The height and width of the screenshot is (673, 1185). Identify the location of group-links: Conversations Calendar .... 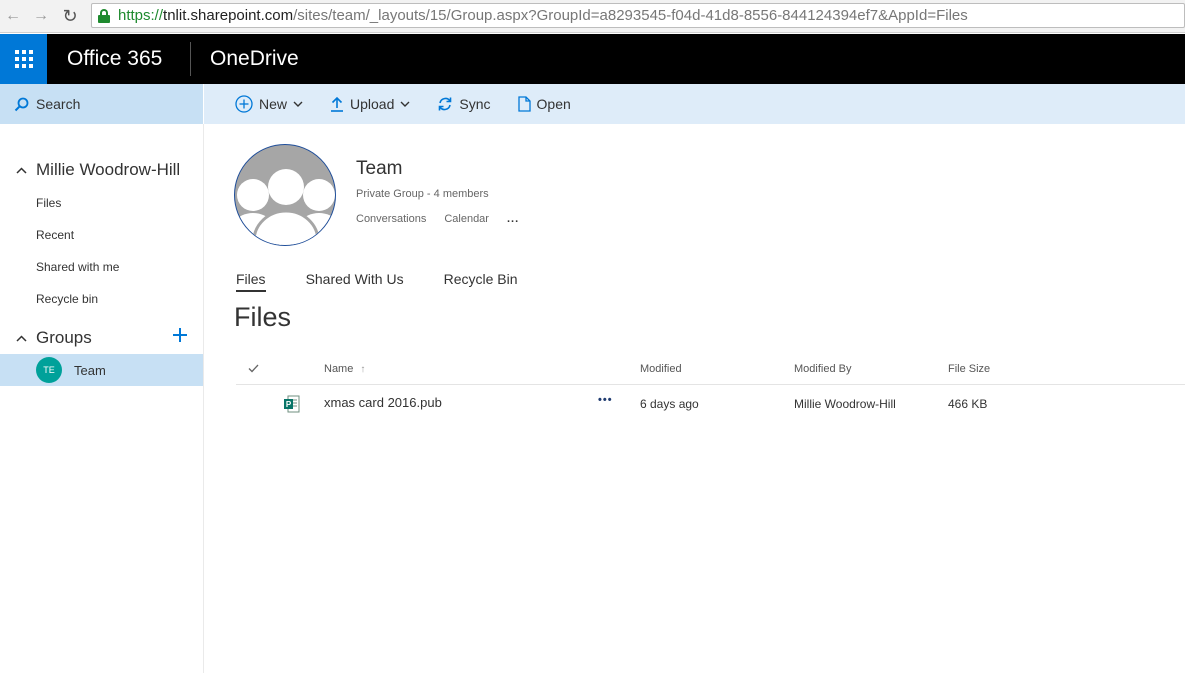
(446, 219).